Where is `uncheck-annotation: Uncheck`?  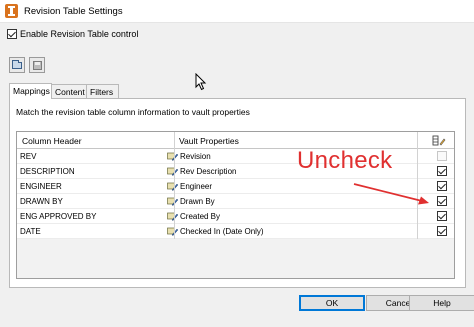 uncheck-annotation: Uncheck is located at coordinates (345, 160).